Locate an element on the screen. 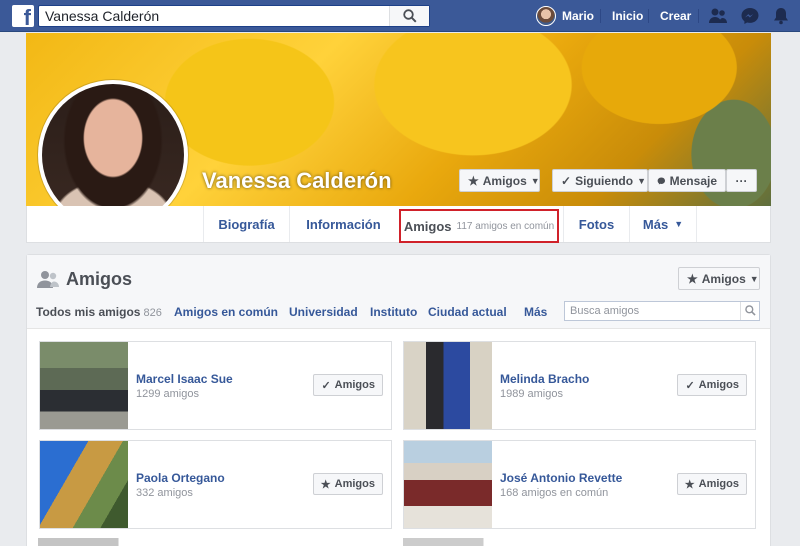  tab-mas: Más ▼ is located at coordinates (663, 224).